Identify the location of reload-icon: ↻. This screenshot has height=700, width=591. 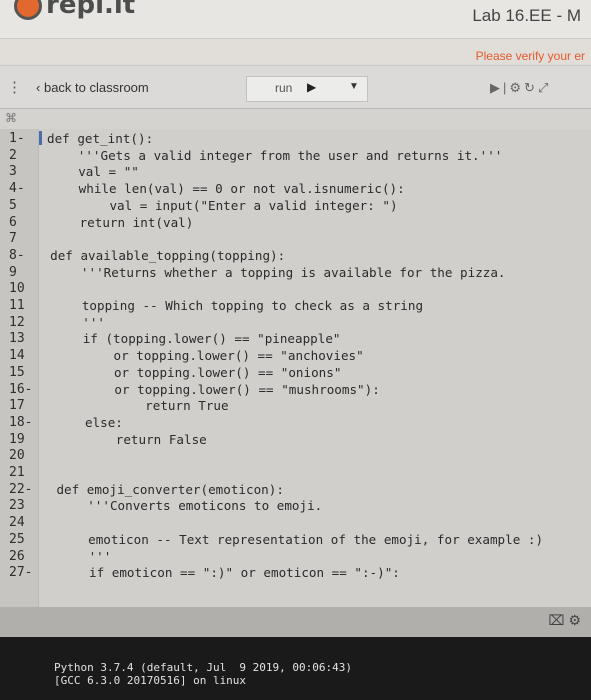
(531, 87).